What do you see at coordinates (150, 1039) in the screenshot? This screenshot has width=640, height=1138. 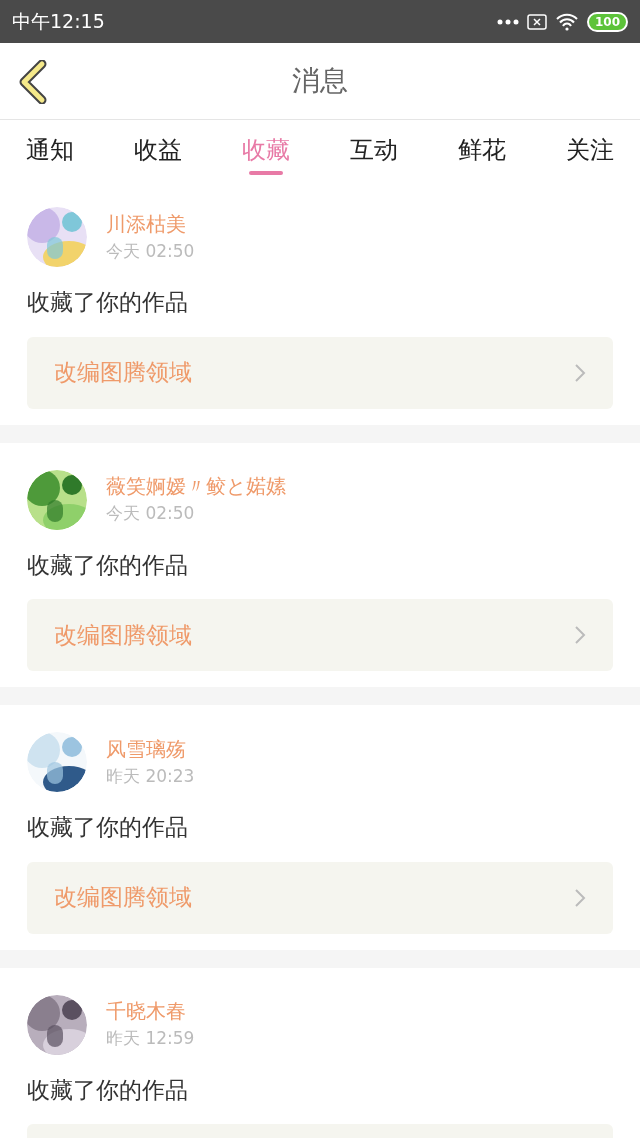 I see `message-time: 昨天 12:59` at bounding box center [150, 1039].